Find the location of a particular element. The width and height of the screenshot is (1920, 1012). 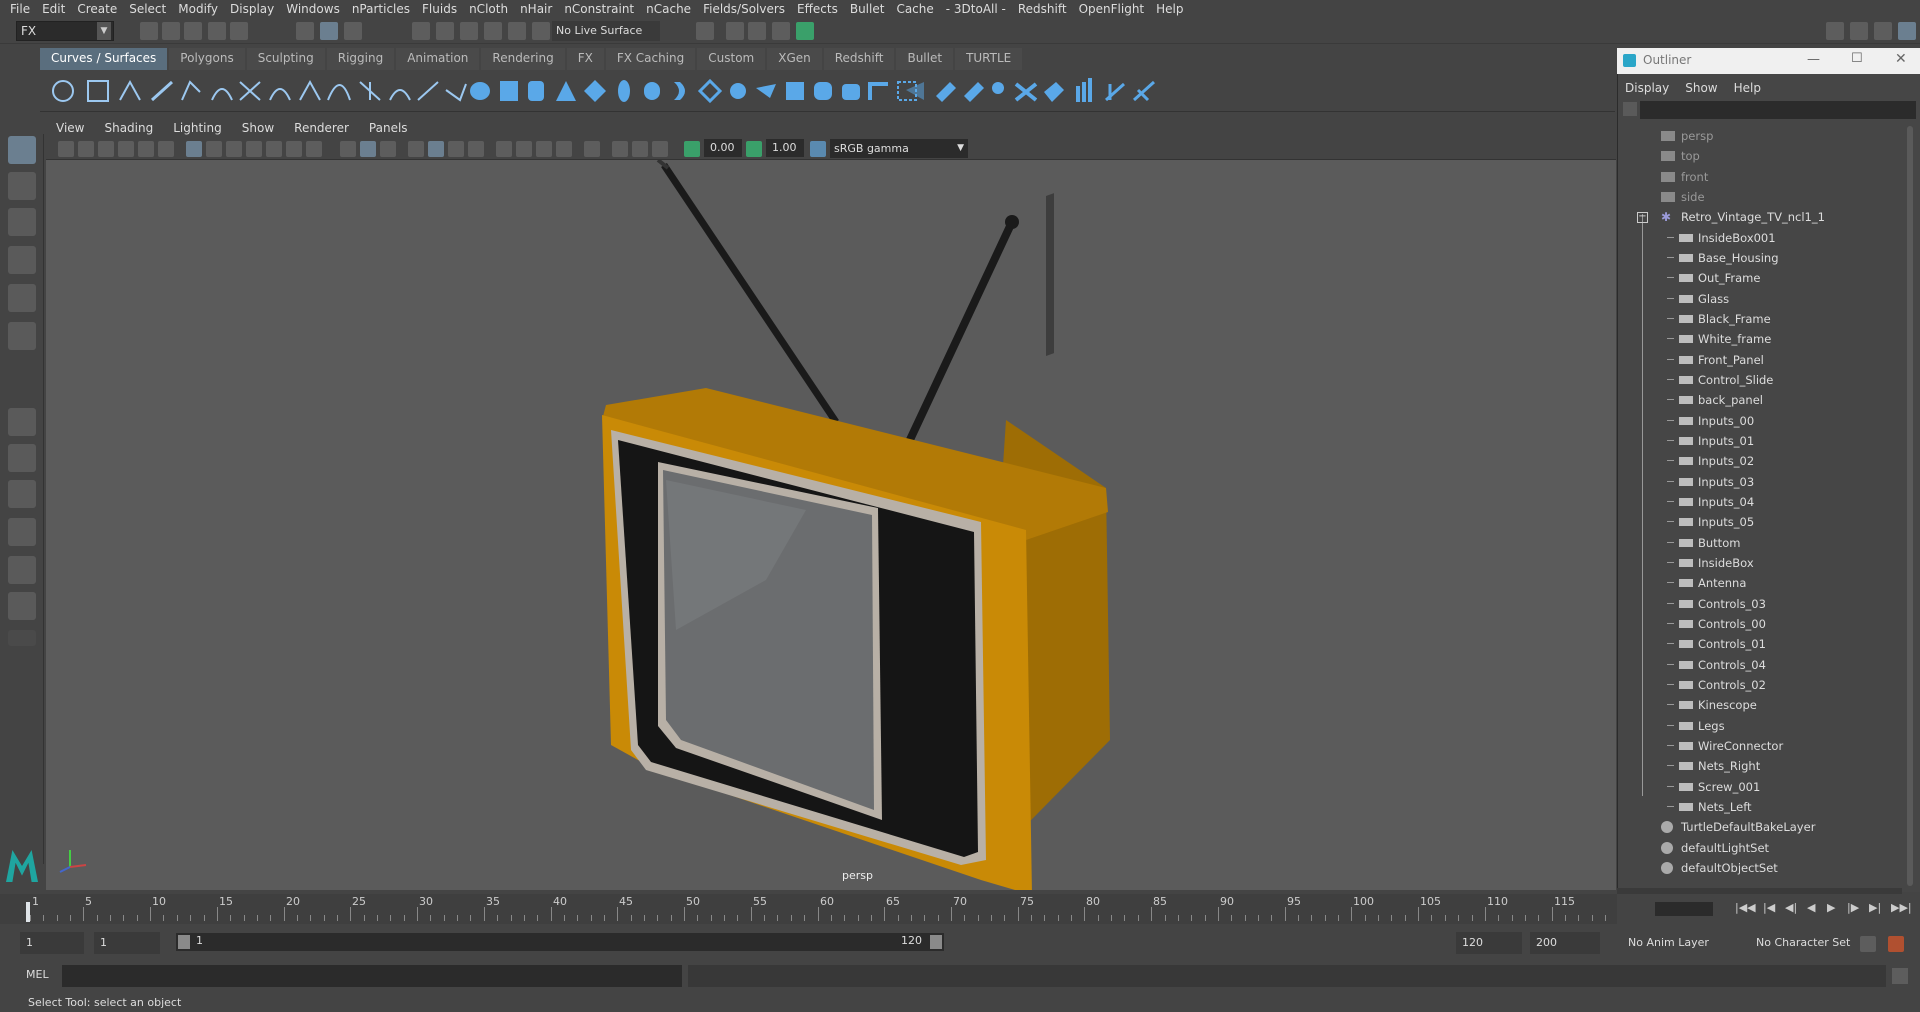

resolution-gate-icon is located at coordinates (234, 149).